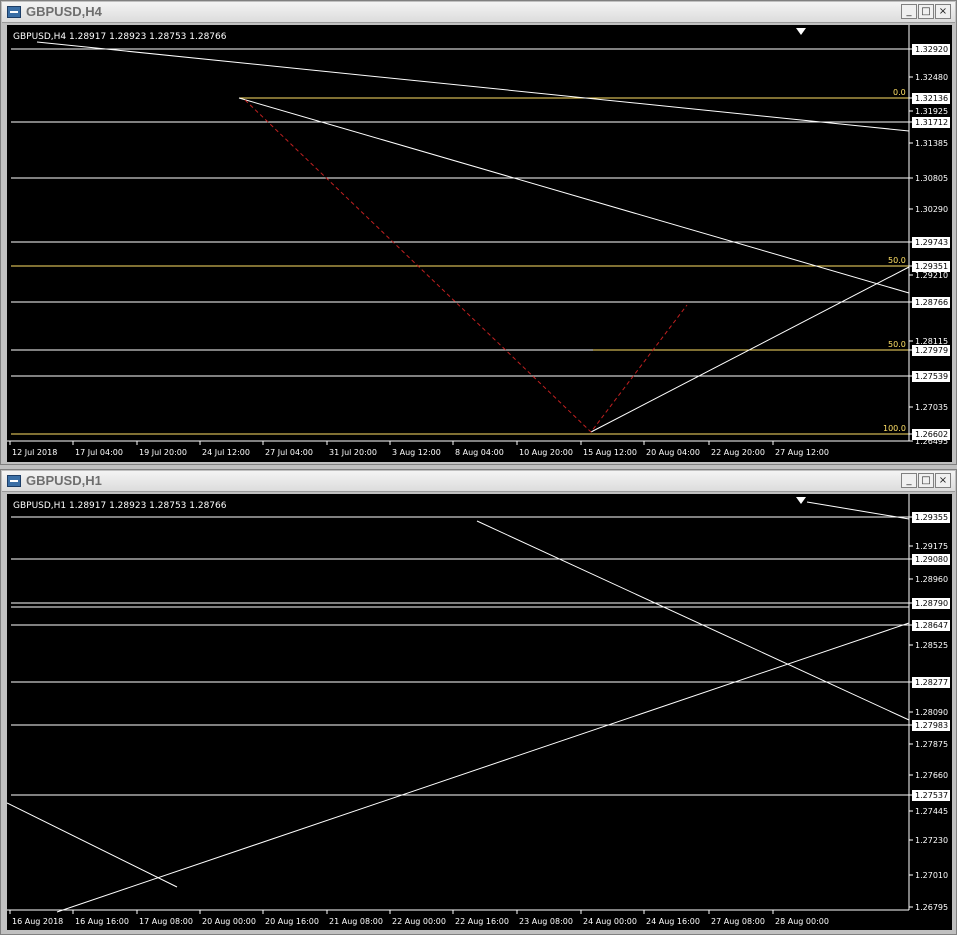 This screenshot has height=935, width=957. What do you see at coordinates (163, 452) in the screenshot?
I see `time-tick-label: 19 Jul 20:00` at bounding box center [163, 452].